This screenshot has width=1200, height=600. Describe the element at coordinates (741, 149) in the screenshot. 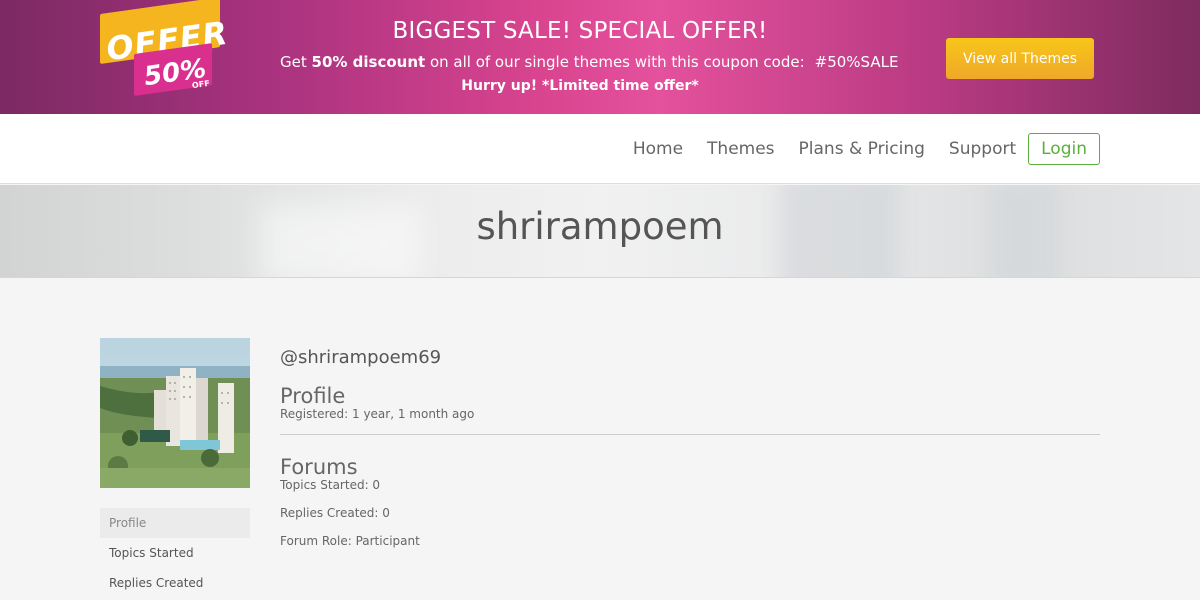

I see `nav-themes: Themes` at that location.